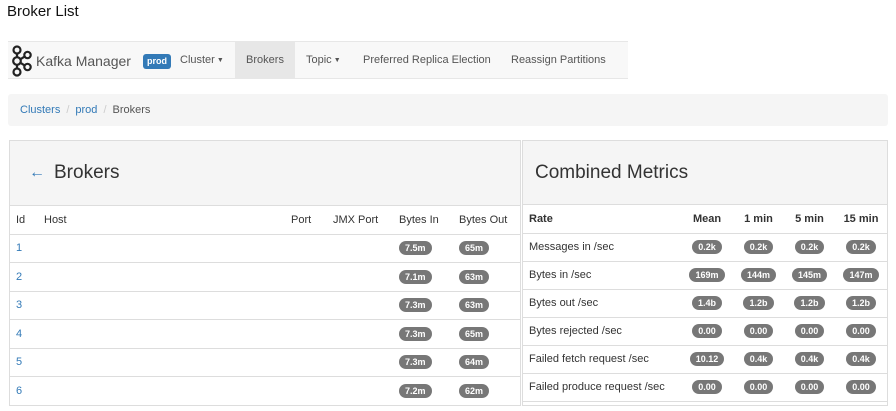 The image size is (896, 411). Describe the element at coordinates (37, 173) in the screenshot. I see `back-arrow-icon: ←` at that location.